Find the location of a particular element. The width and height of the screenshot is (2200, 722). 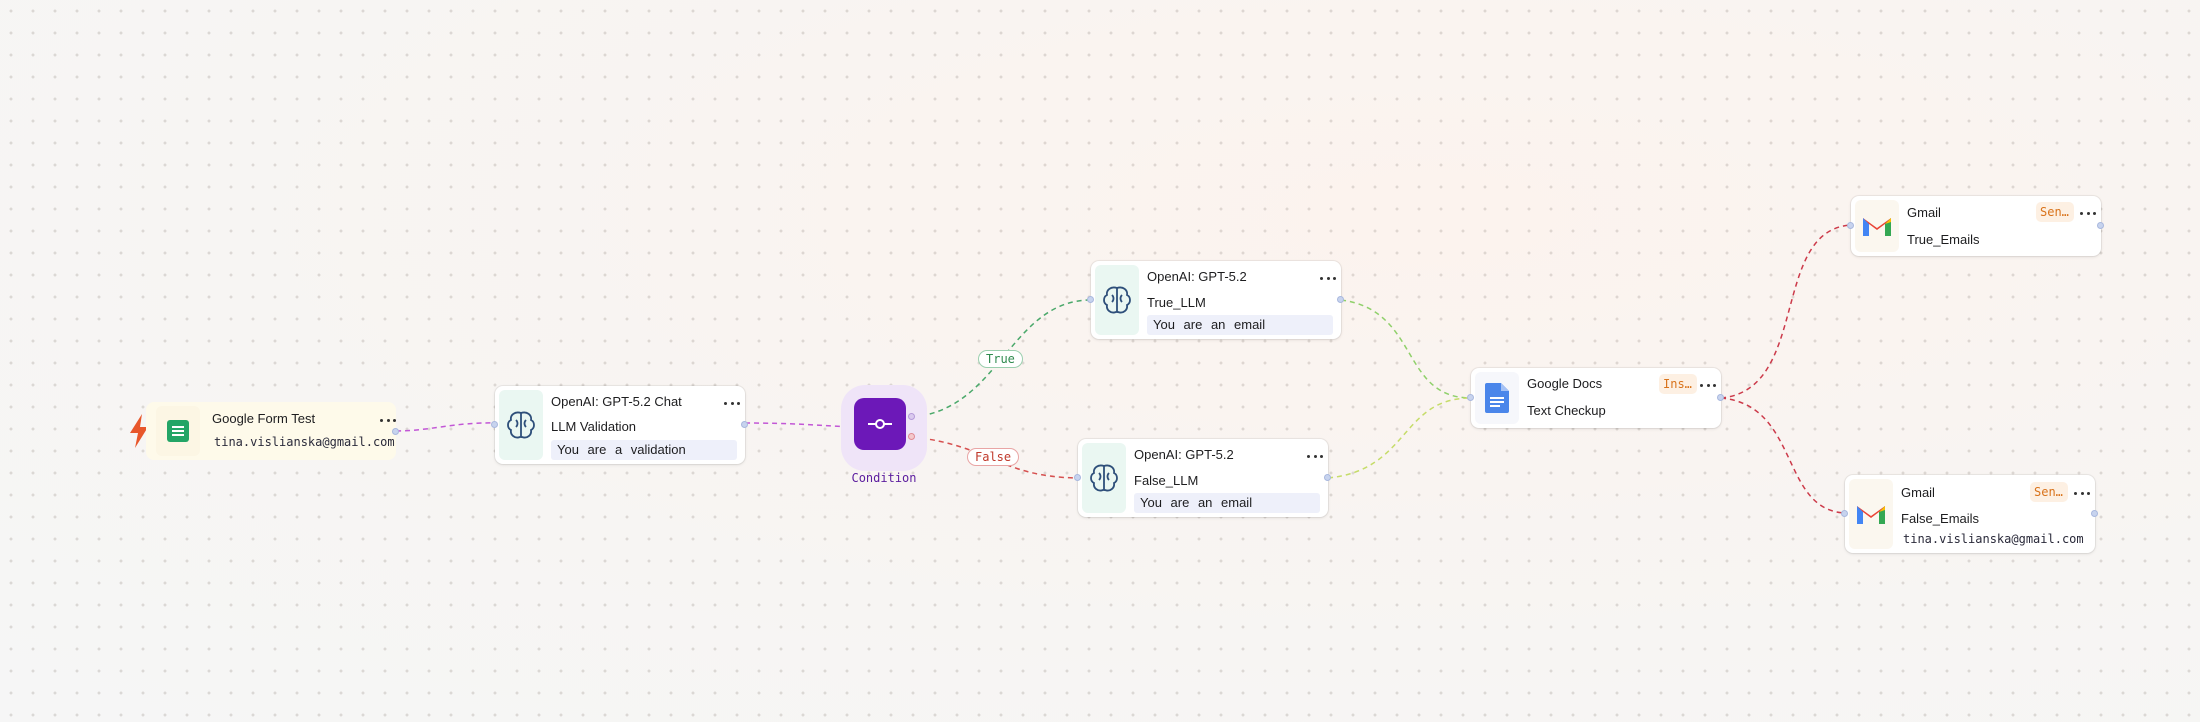

node-condition is located at coordinates (884, 428).